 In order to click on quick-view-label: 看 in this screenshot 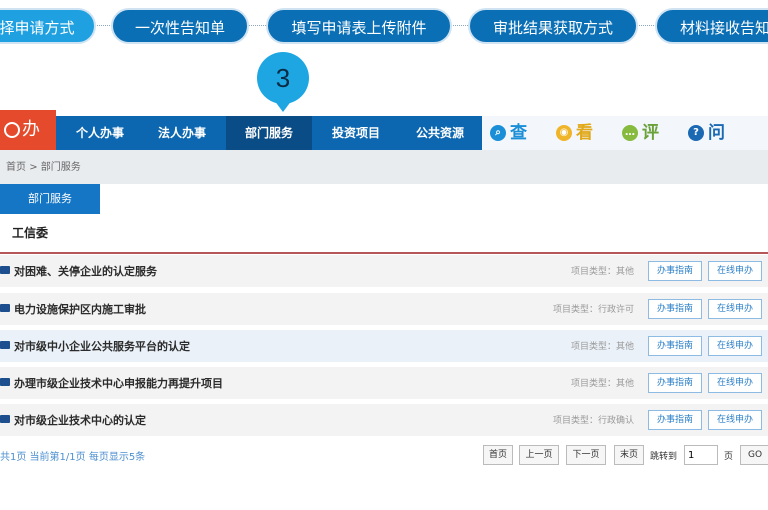, I will do `click(584, 133)`.